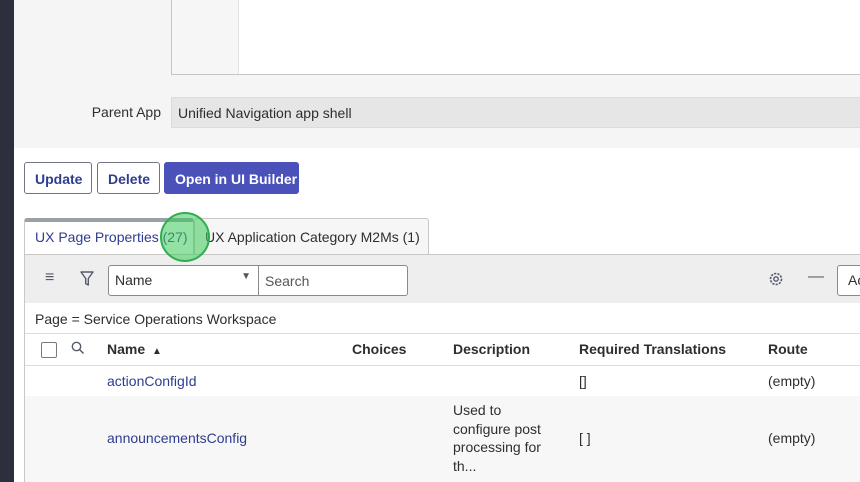 This screenshot has width=860, height=482. I want to click on row-name-link: actionConfigId, so click(152, 381).